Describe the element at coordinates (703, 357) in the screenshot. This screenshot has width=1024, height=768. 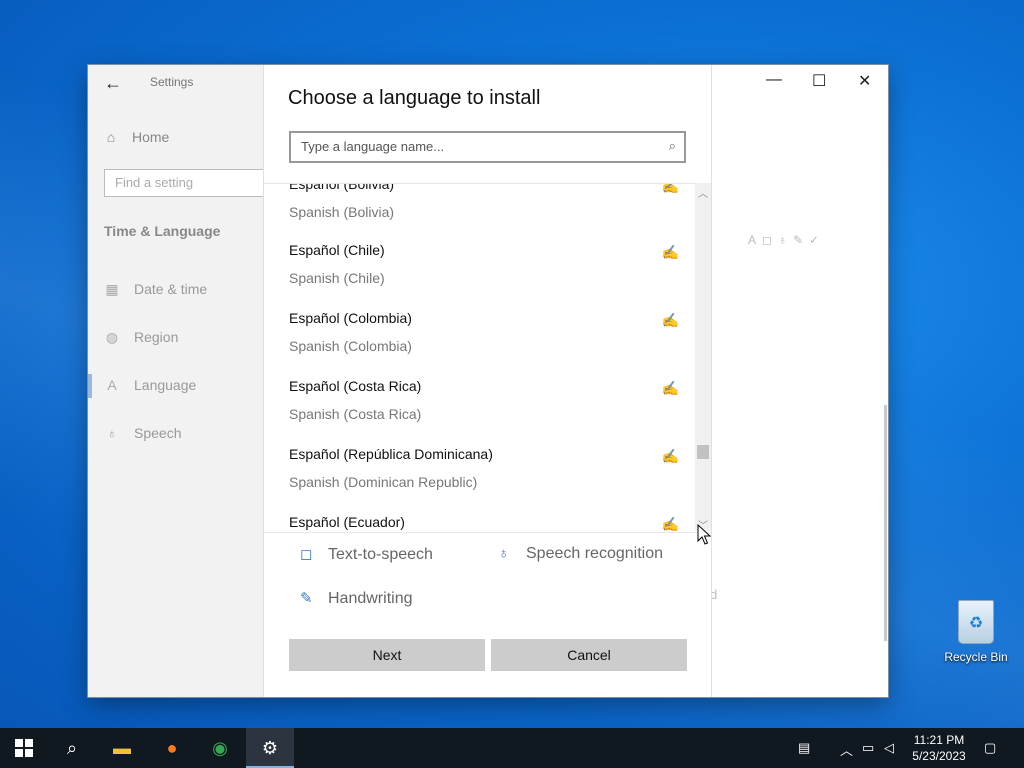
I see `language-list-scrollbar: ︿ ﹀` at that location.